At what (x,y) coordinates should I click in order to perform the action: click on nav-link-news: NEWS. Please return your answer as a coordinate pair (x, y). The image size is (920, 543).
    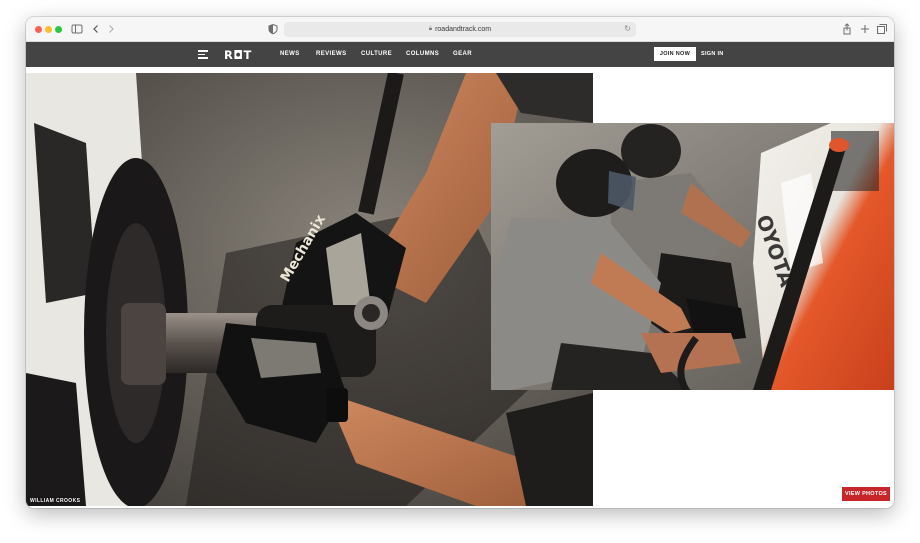
    Looking at the image, I should click on (290, 54).